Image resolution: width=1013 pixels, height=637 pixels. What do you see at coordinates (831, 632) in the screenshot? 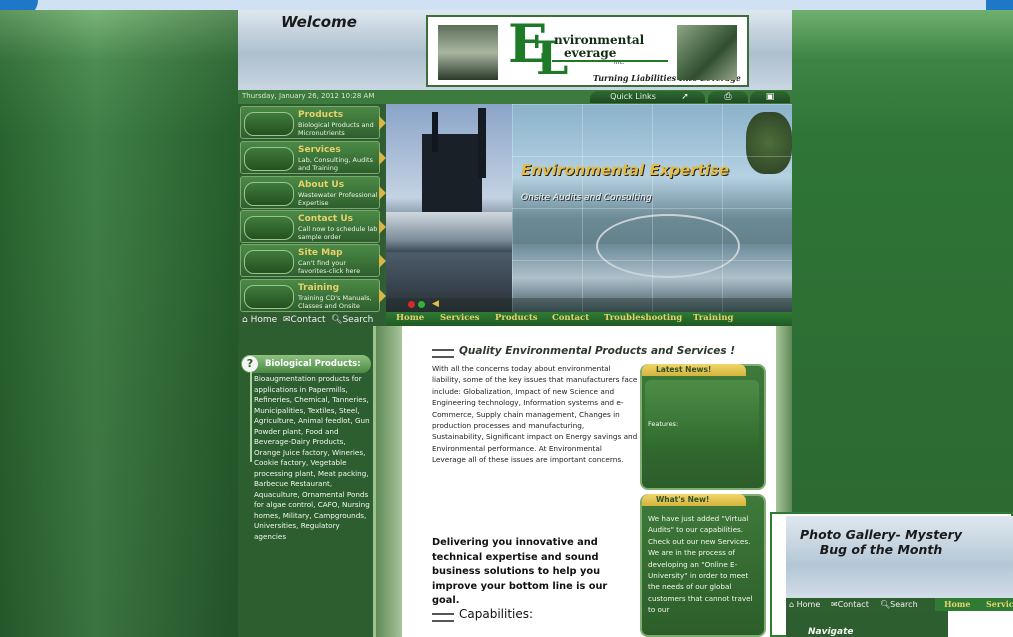
I see `navigate-heading: Navigate` at bounding box center [831, 632].